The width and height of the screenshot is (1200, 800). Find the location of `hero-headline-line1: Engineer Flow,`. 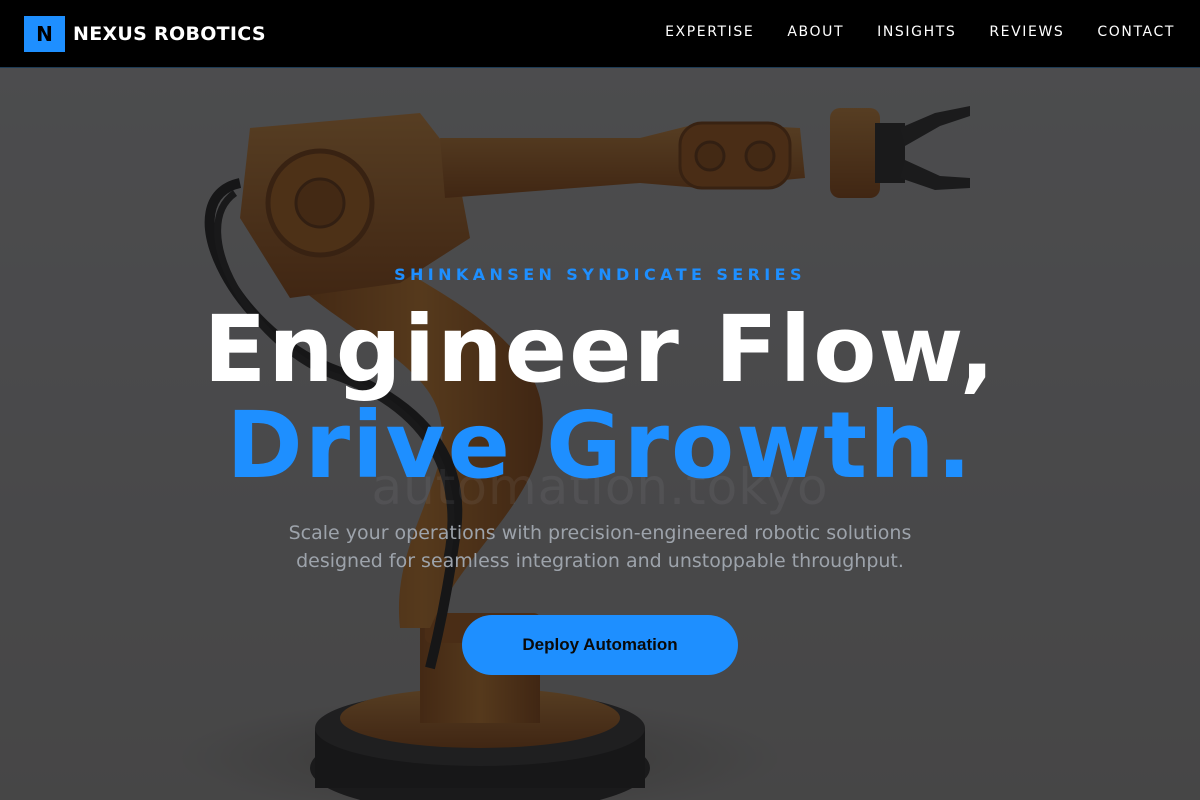

hero-headline-line1: Engineer Flow, is located at coordinates (600, 349).